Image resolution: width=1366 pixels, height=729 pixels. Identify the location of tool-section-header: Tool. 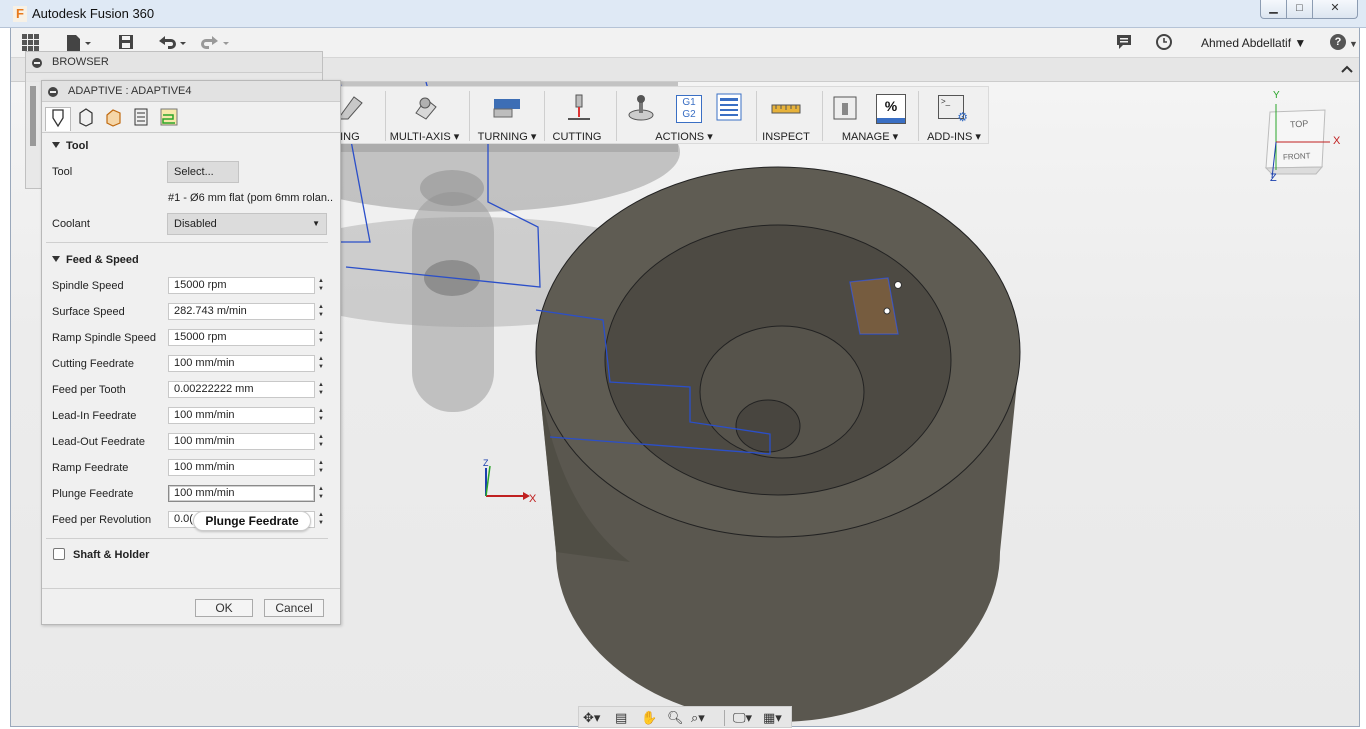
(70, 146).